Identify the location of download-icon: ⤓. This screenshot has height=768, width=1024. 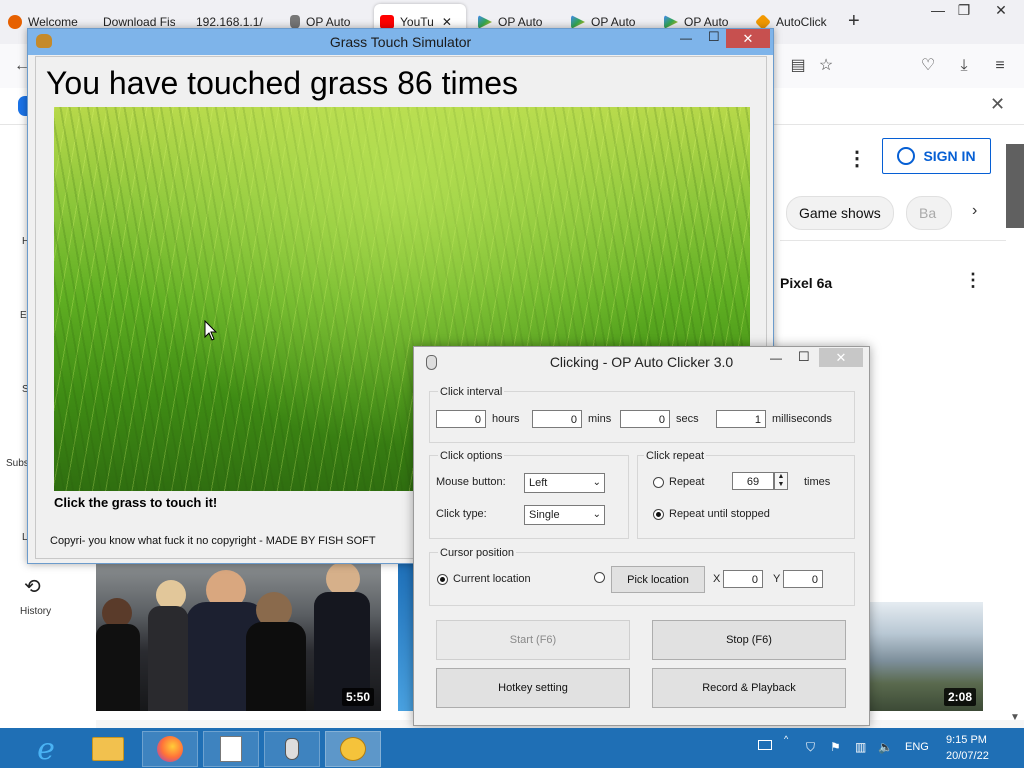
(964, 66).